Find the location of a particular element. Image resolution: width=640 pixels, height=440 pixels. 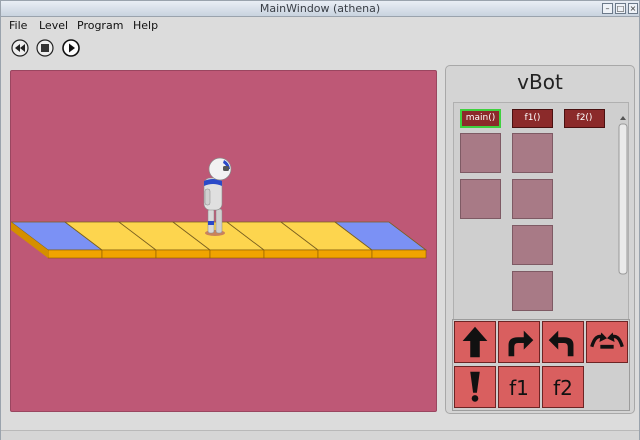

window-title: MainWindow (athena) is located at coordinates (320, 8).